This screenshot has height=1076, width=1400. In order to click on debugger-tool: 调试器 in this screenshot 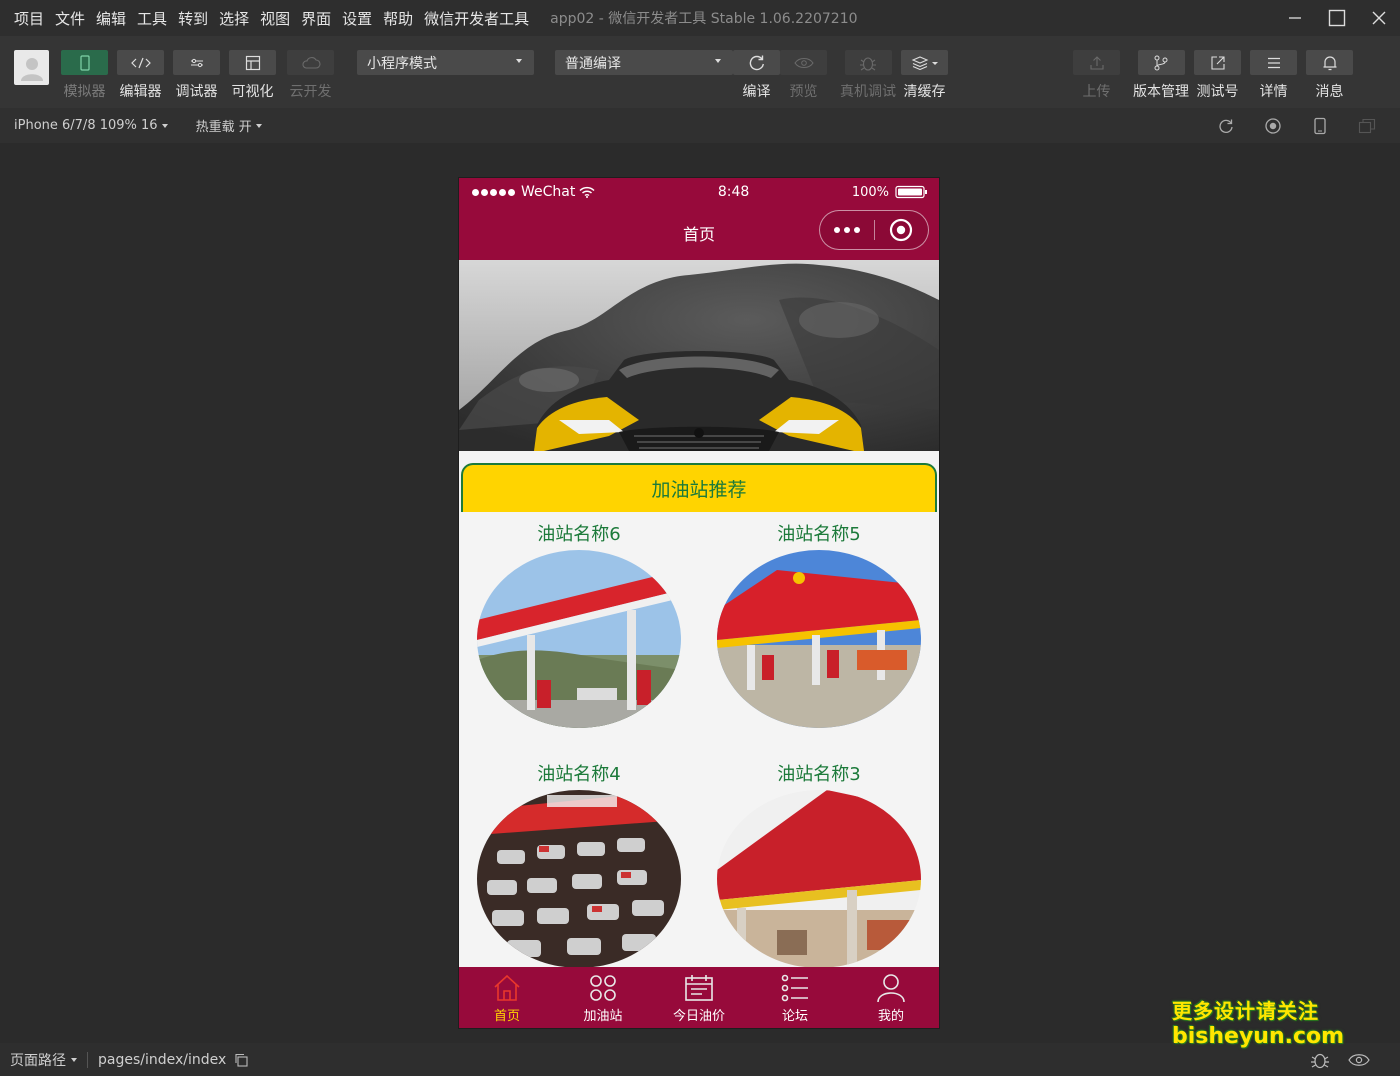, I will do `click(196, 75)`.